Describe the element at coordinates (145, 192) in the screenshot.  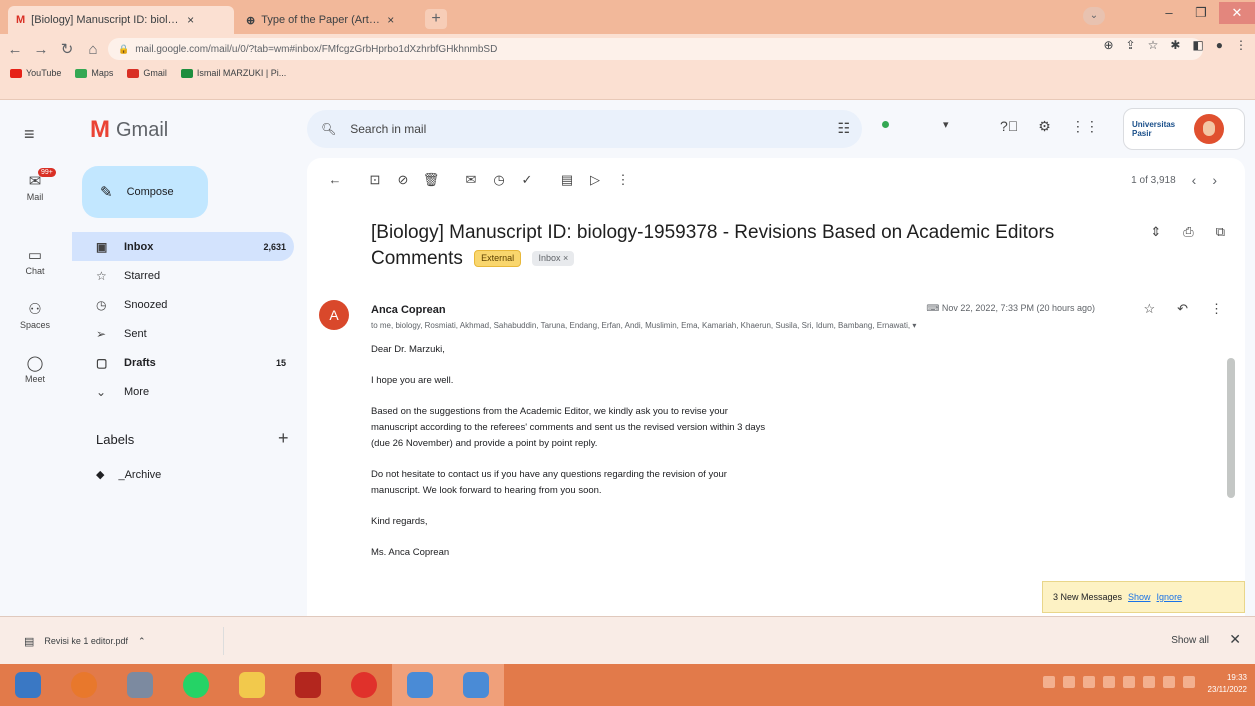
I see `compose-button: ✎ Compose` at that location.